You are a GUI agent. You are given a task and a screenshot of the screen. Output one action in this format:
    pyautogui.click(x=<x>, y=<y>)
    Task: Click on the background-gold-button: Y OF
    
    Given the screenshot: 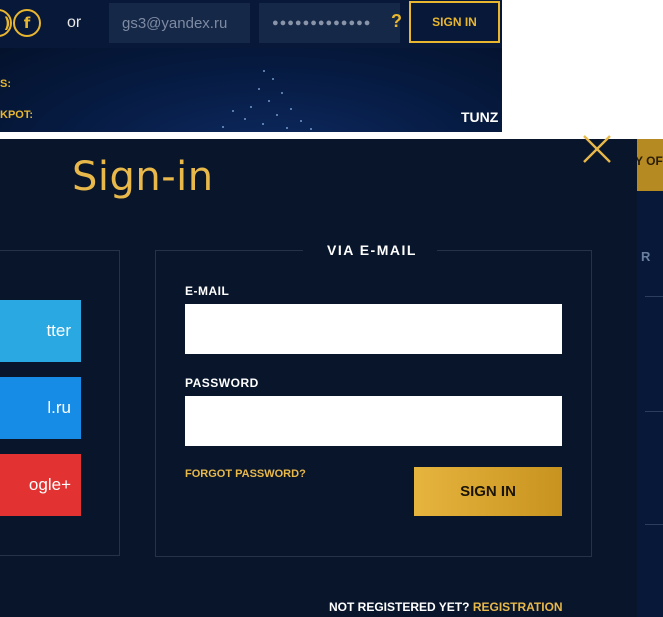 What is the action you would take?
    pyautogui.click(x=650, y=165)
    